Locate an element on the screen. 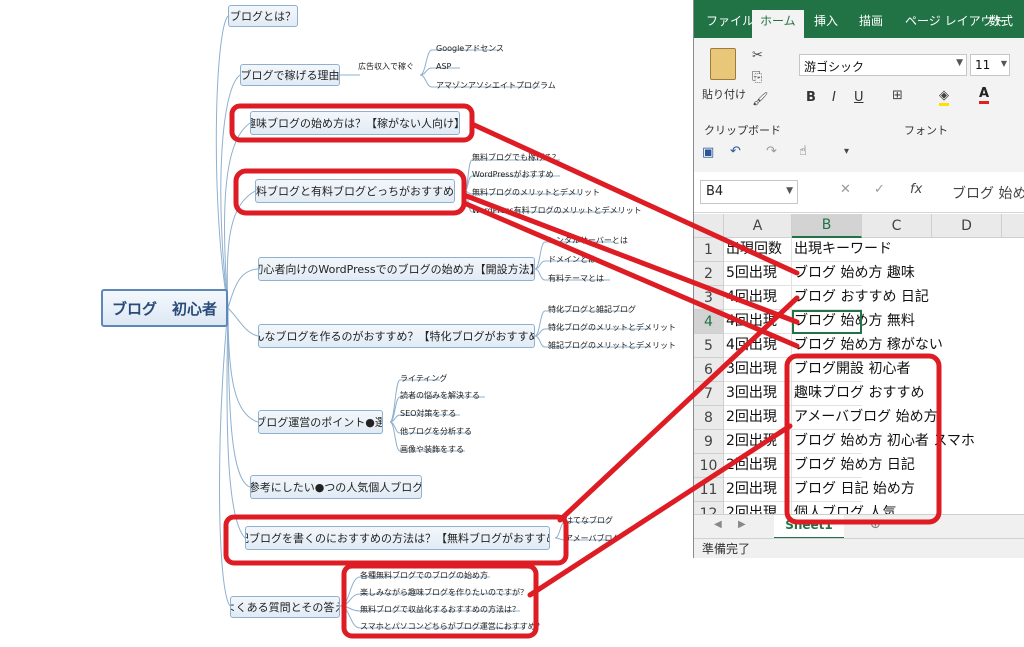 This screenshot has width=1024, height=647. cell-b: 趣味ブログ おすすめ is located at coordinates (858, 394).